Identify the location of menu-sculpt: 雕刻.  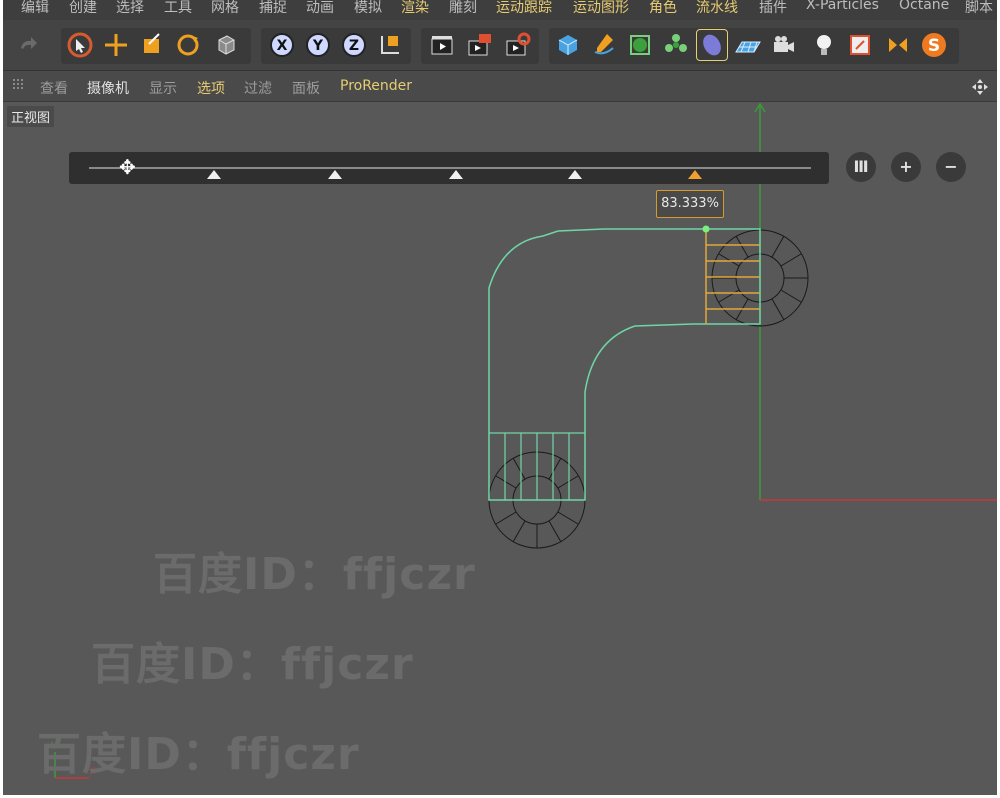
(463, 8).